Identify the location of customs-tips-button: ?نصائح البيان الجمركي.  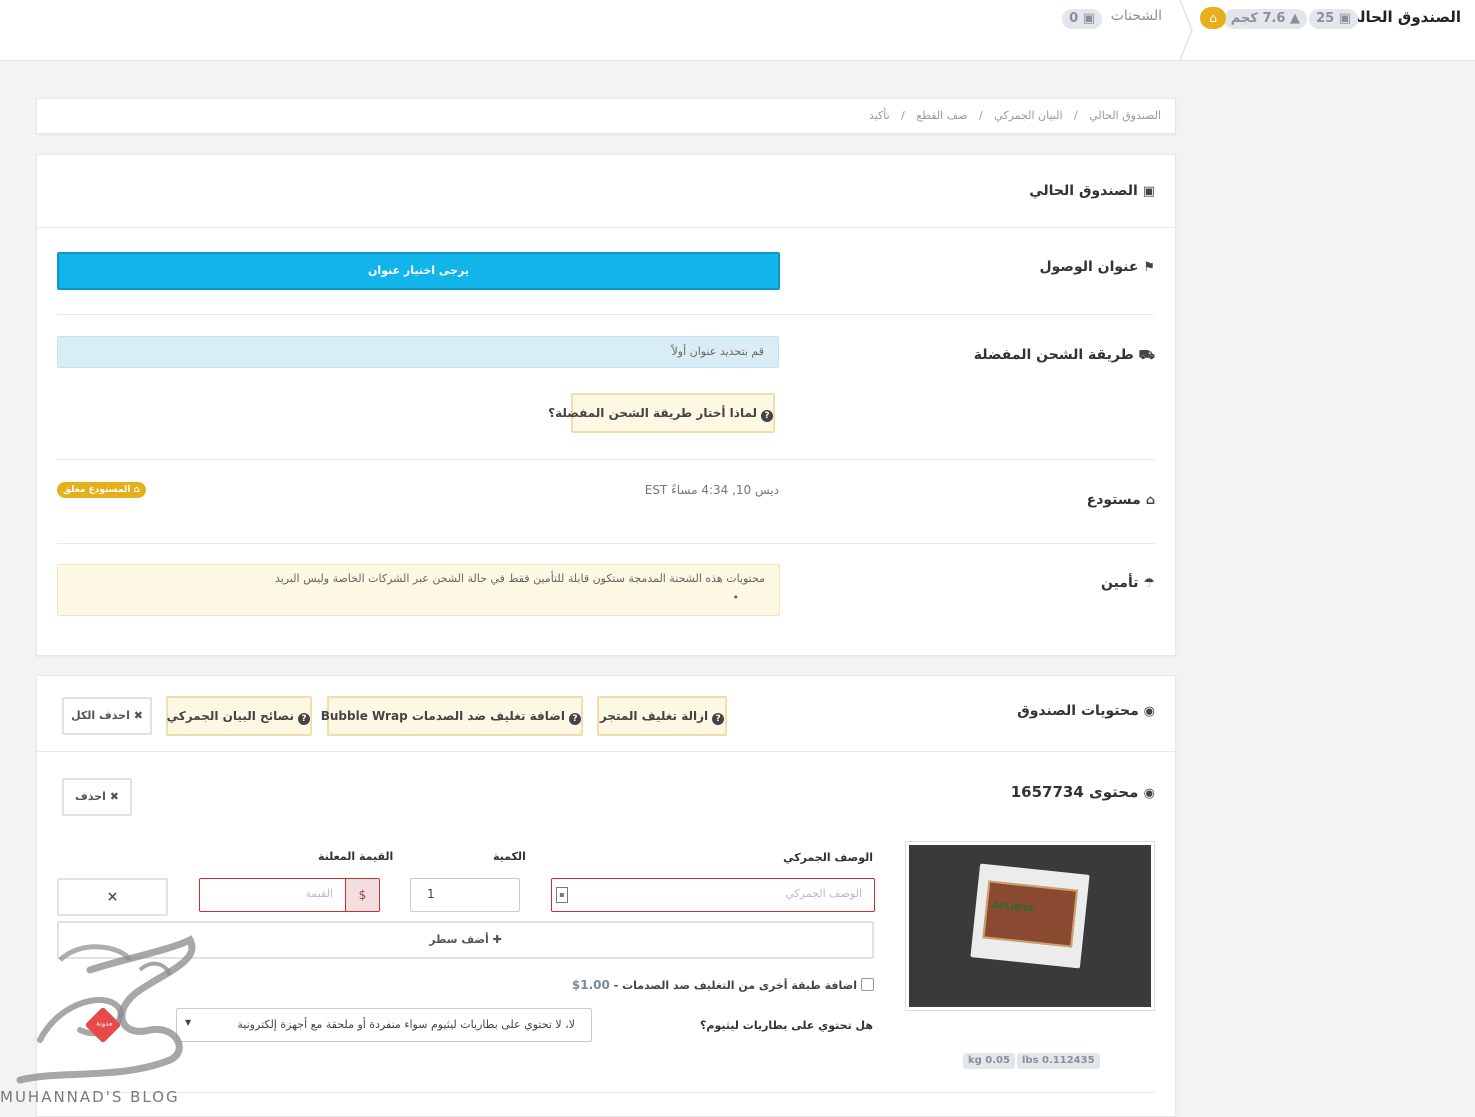
(239, 716).